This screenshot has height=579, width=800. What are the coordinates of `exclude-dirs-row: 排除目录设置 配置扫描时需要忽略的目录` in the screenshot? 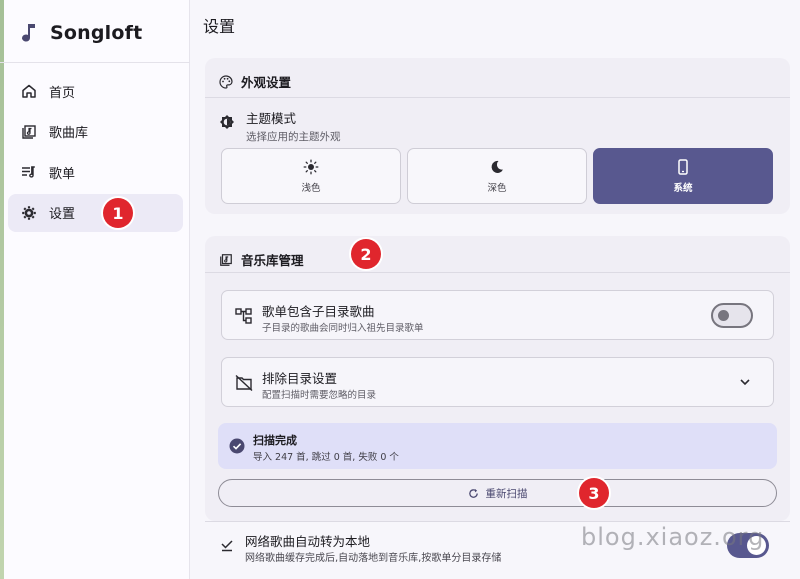 It's located at (497, 382).